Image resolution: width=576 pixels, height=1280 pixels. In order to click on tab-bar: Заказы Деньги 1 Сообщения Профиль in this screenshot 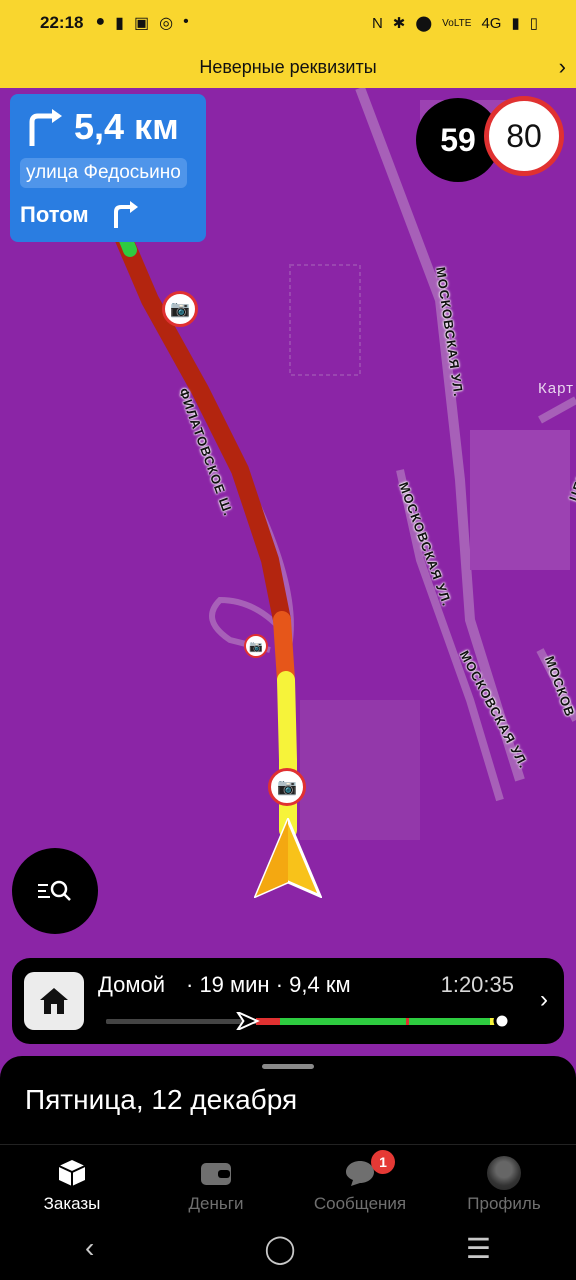, I will do `click(288, 1181)`.